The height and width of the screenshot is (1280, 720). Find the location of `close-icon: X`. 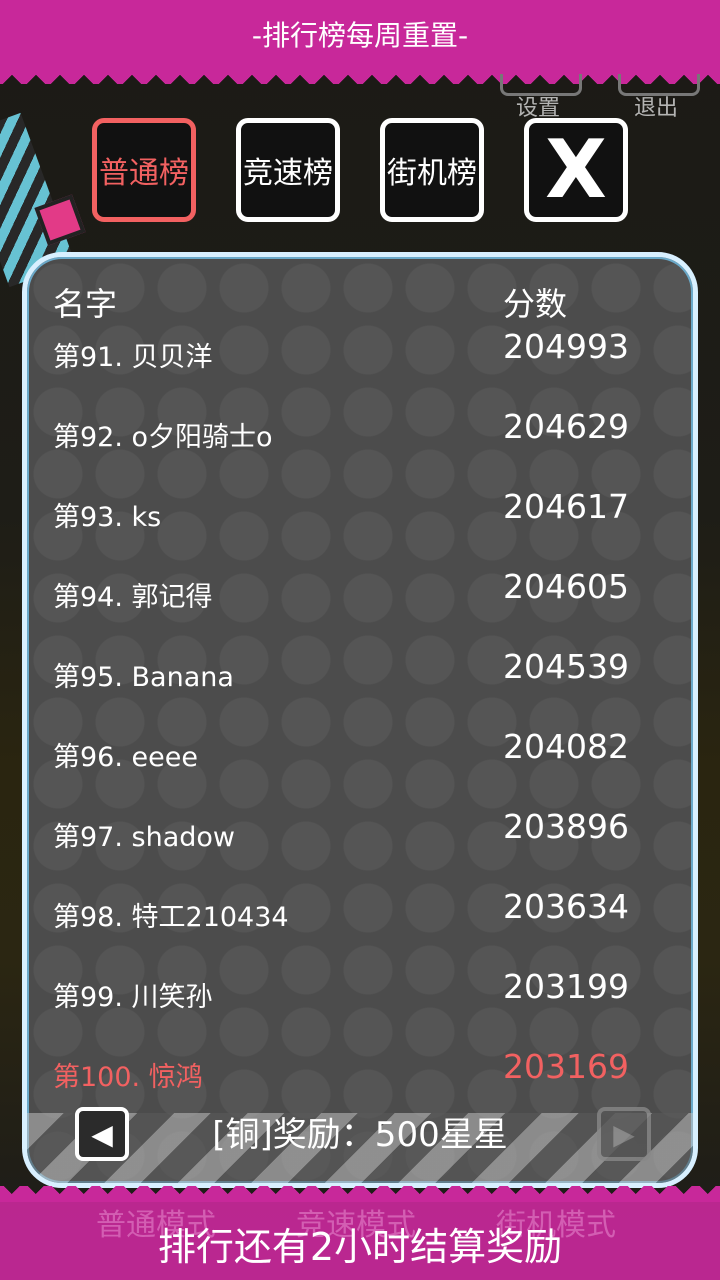

close-icon: X is located at coordinates (576, 169).